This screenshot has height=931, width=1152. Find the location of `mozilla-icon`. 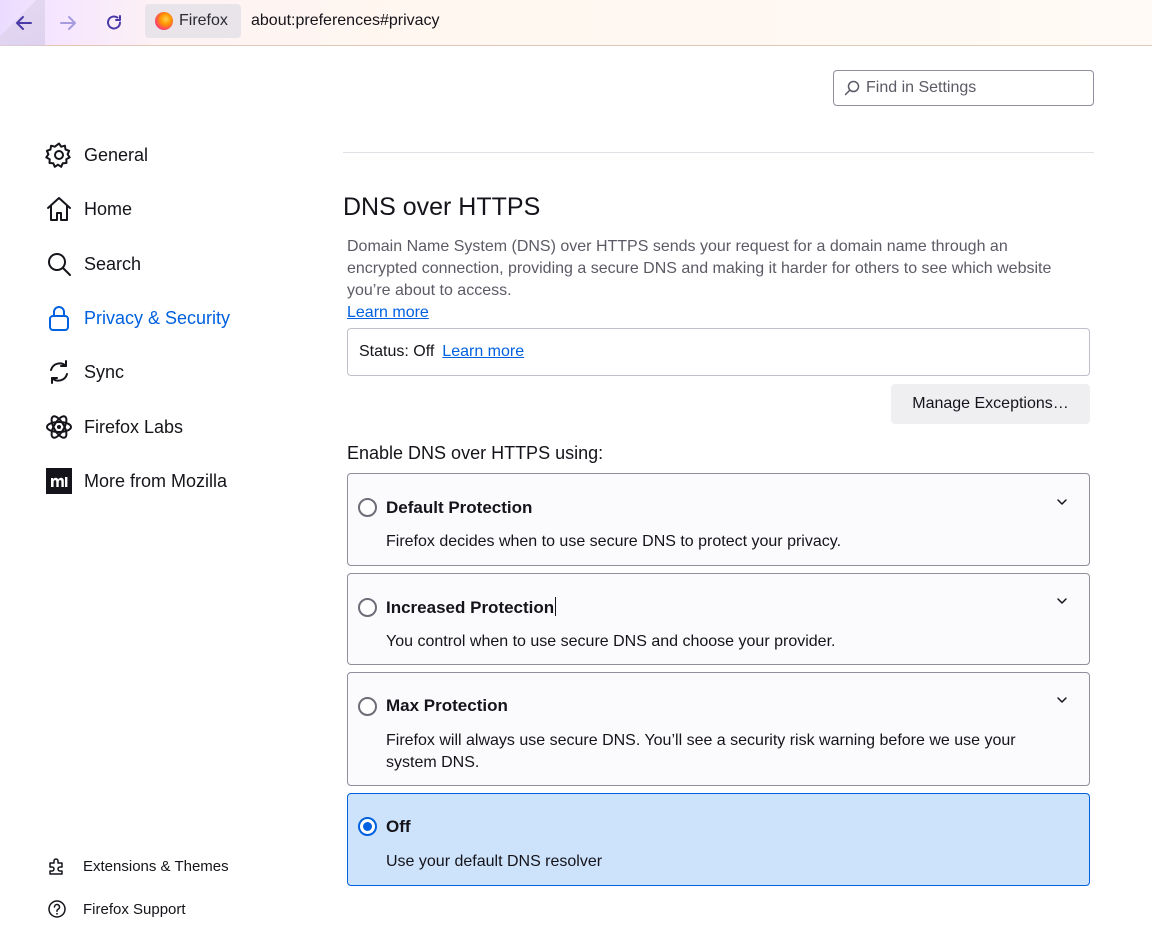

mozilla-icon is located at coordinates (59, 481).